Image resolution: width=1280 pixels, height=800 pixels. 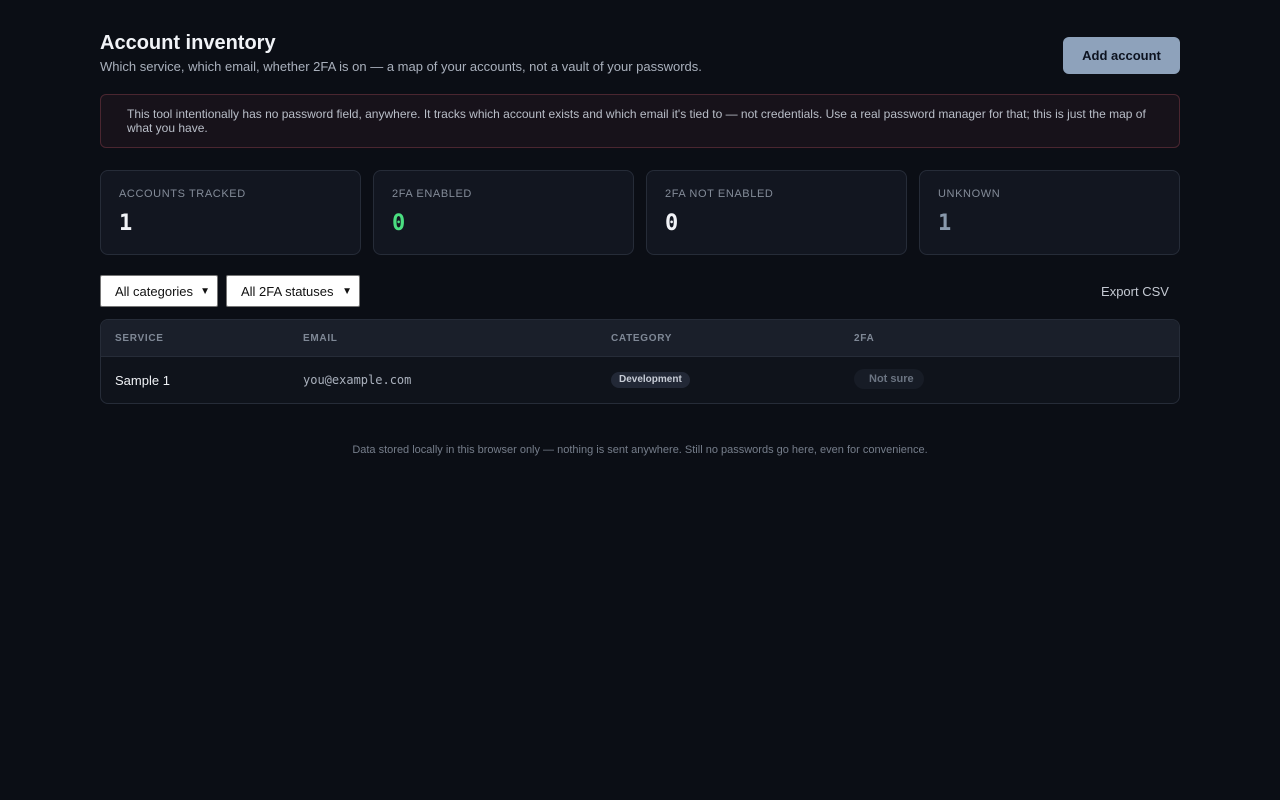 What do you see at coordinates (889, 379) in the screenshot?
I see `2fa-status-badge: Not sure` at bounding box center [889, 379].